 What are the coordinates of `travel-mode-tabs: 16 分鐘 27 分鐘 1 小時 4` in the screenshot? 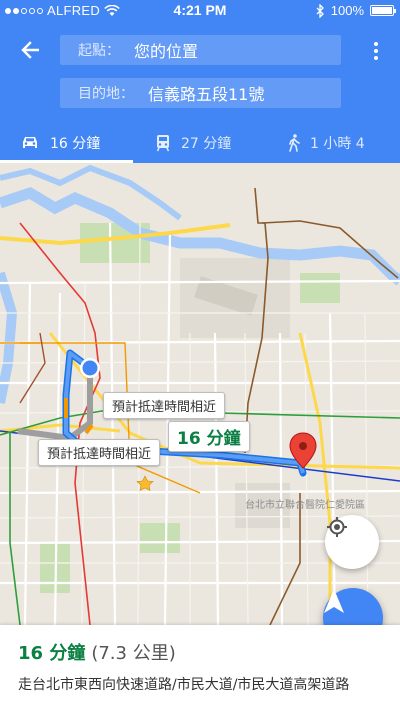 It's located at (200, 142).